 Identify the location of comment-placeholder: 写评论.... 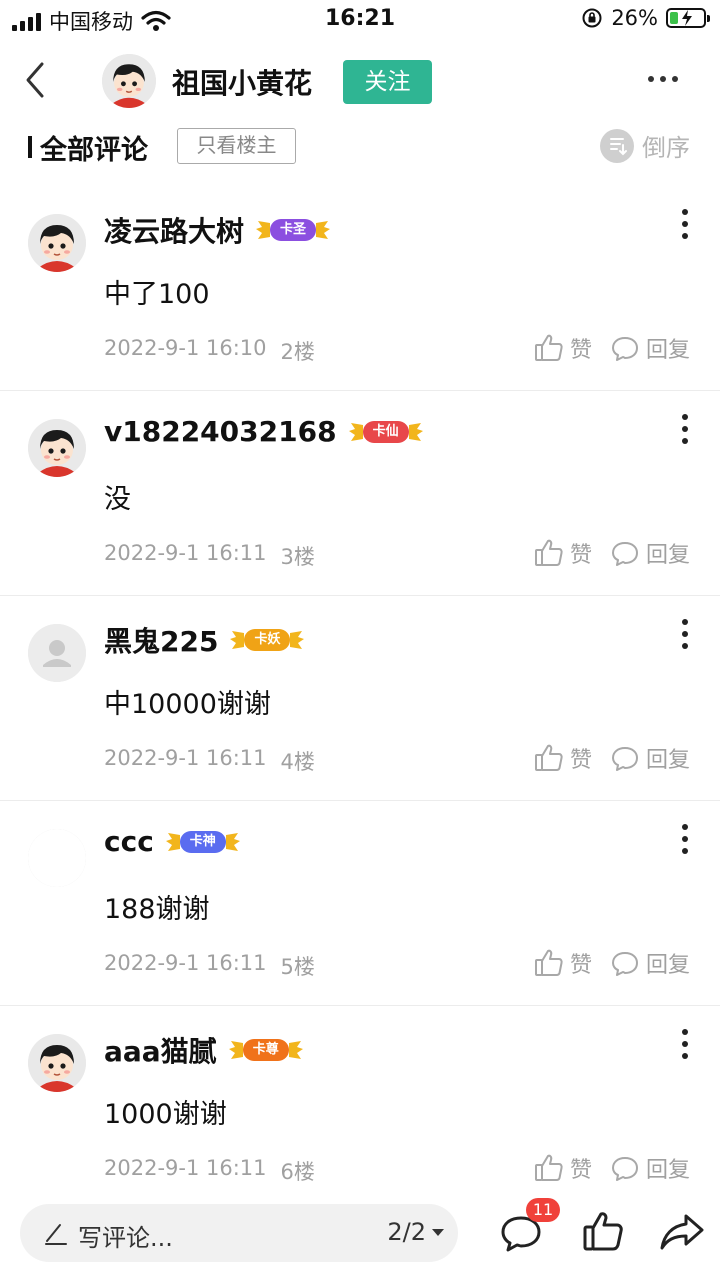
(125, 1238).